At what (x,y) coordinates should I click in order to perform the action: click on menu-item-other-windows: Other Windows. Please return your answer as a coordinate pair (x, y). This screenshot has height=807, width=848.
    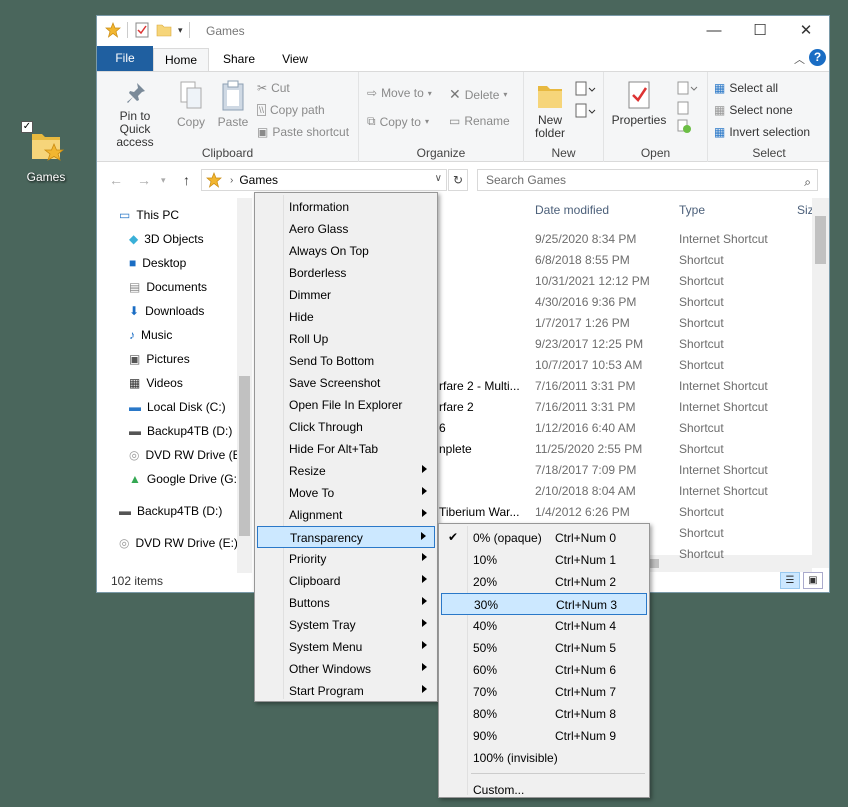
    Looking at the image, I should click on (346, 669).